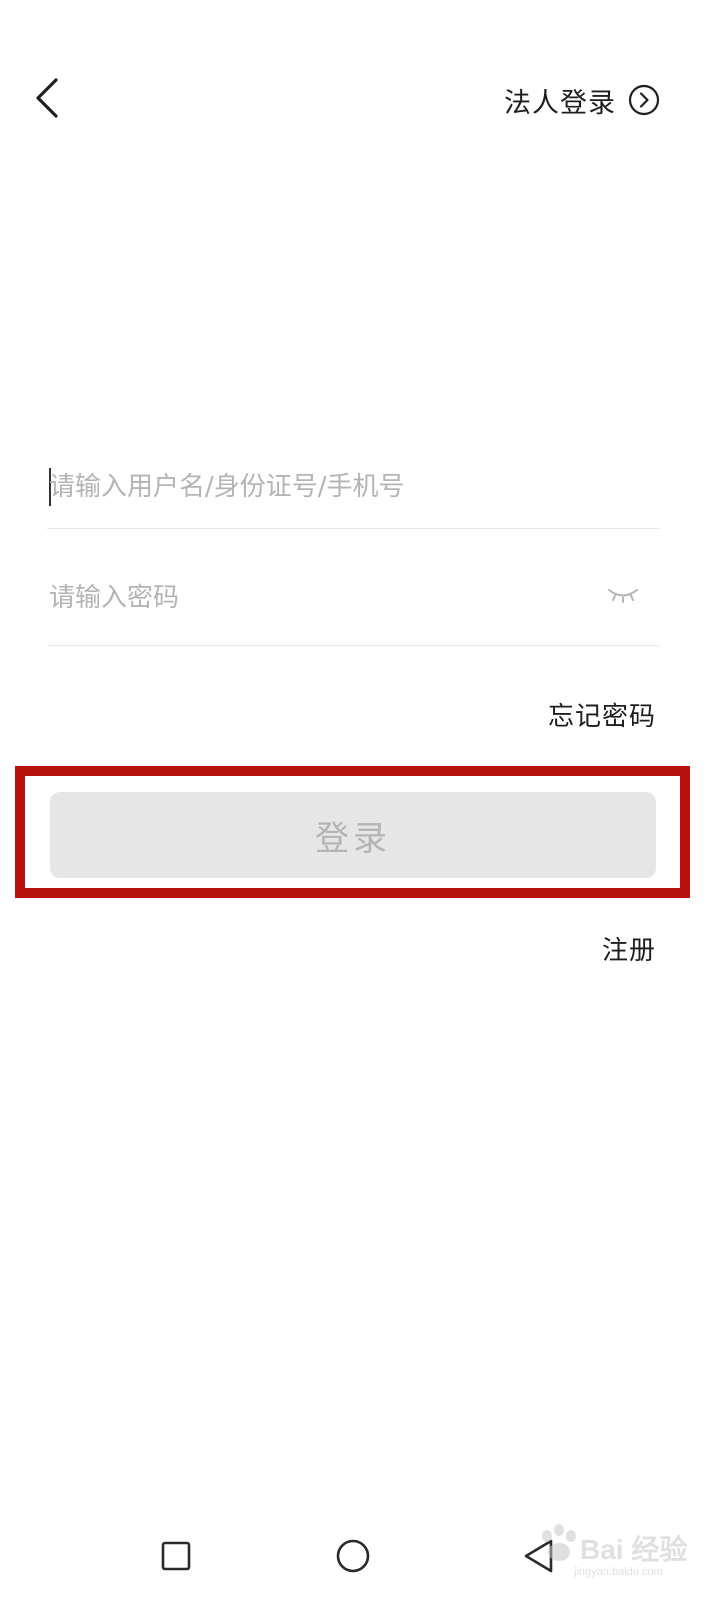 The image size is (720, 1600). Describe the element at coordinates (559, 1542) in the screenshot. I see `paw-logo-icon` at that location.